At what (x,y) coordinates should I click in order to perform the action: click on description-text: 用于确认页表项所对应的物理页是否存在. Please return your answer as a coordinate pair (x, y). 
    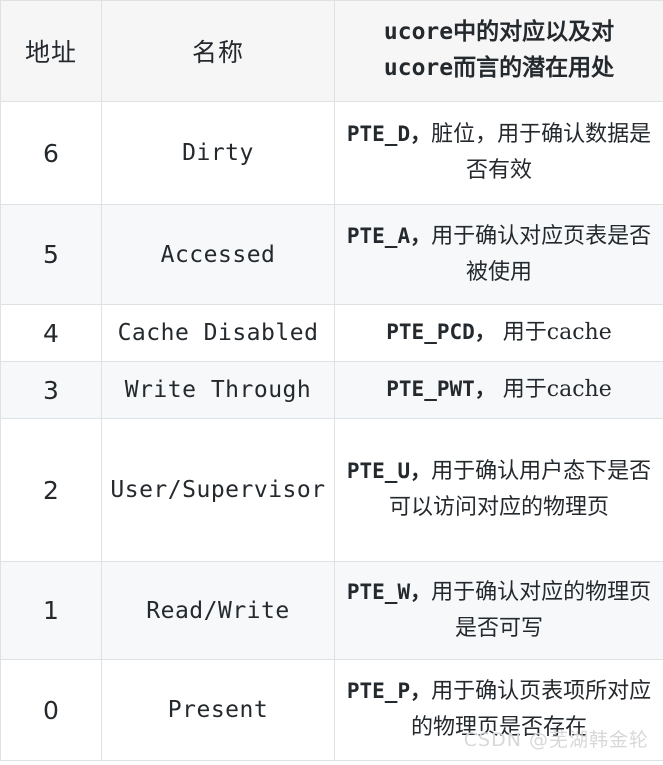
    Looking at the image, I should click on (531, 709).